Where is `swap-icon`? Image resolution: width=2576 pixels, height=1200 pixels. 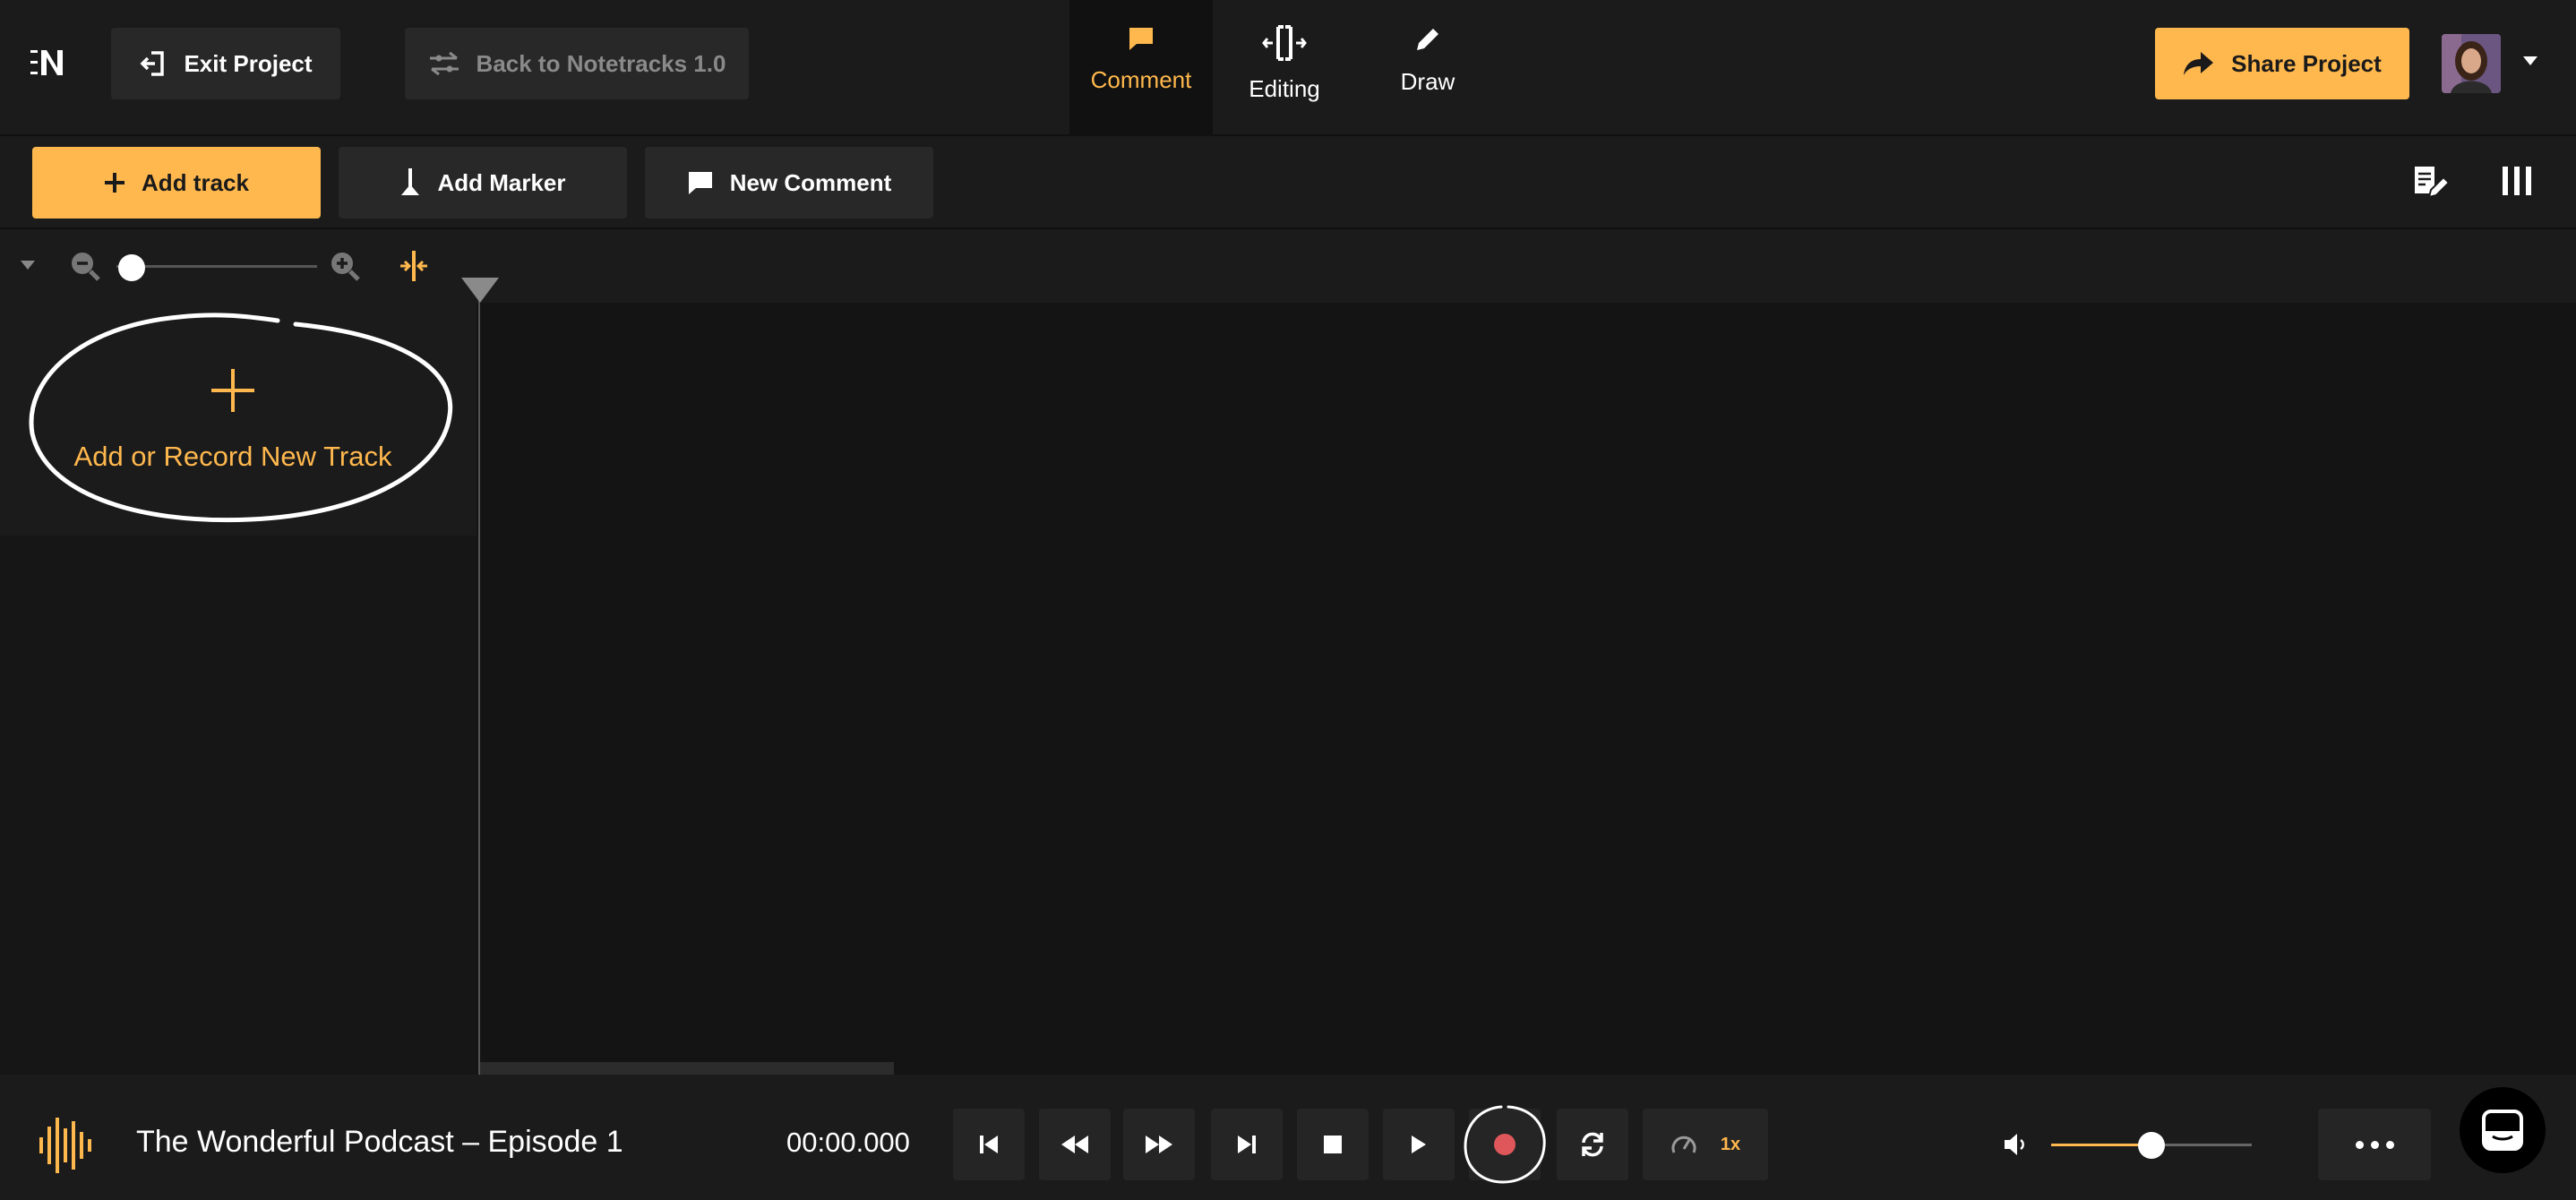
swap-icon is located at coordinates (444, 63).